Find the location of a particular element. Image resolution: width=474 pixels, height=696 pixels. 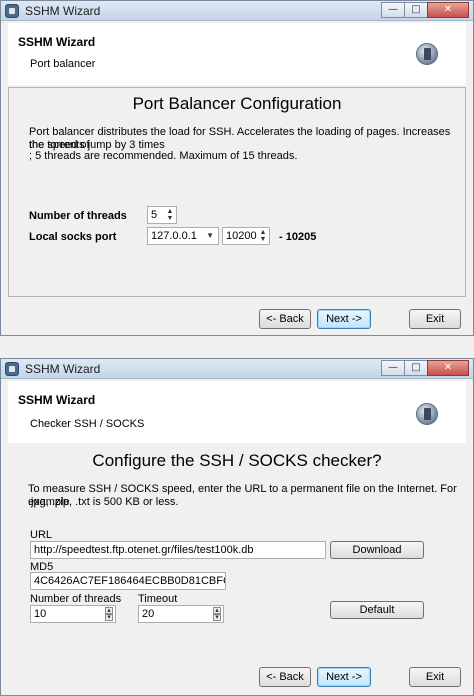

host-select: 127.0.0.1 ▼ is located at coordinates (183, 236).